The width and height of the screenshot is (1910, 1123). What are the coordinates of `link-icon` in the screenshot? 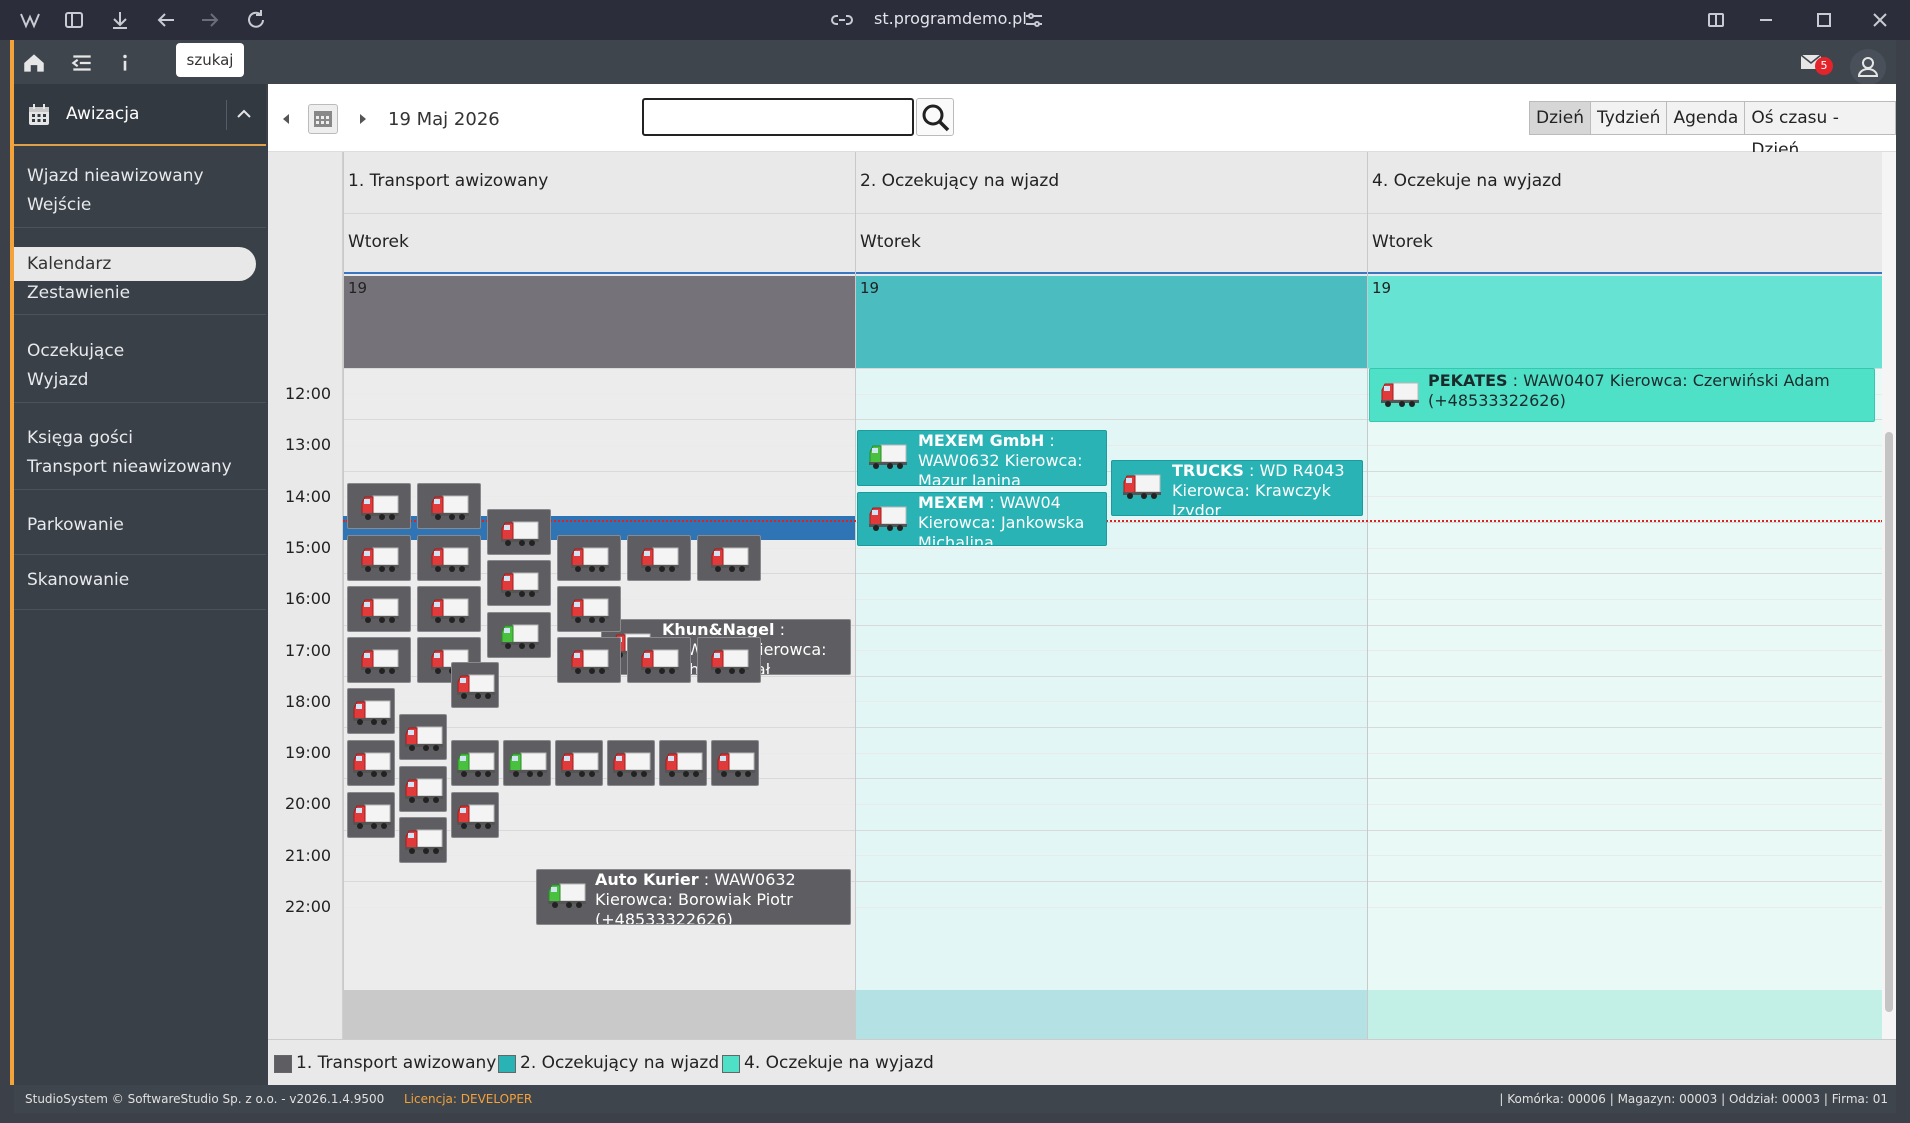 It's located at (842, 20).